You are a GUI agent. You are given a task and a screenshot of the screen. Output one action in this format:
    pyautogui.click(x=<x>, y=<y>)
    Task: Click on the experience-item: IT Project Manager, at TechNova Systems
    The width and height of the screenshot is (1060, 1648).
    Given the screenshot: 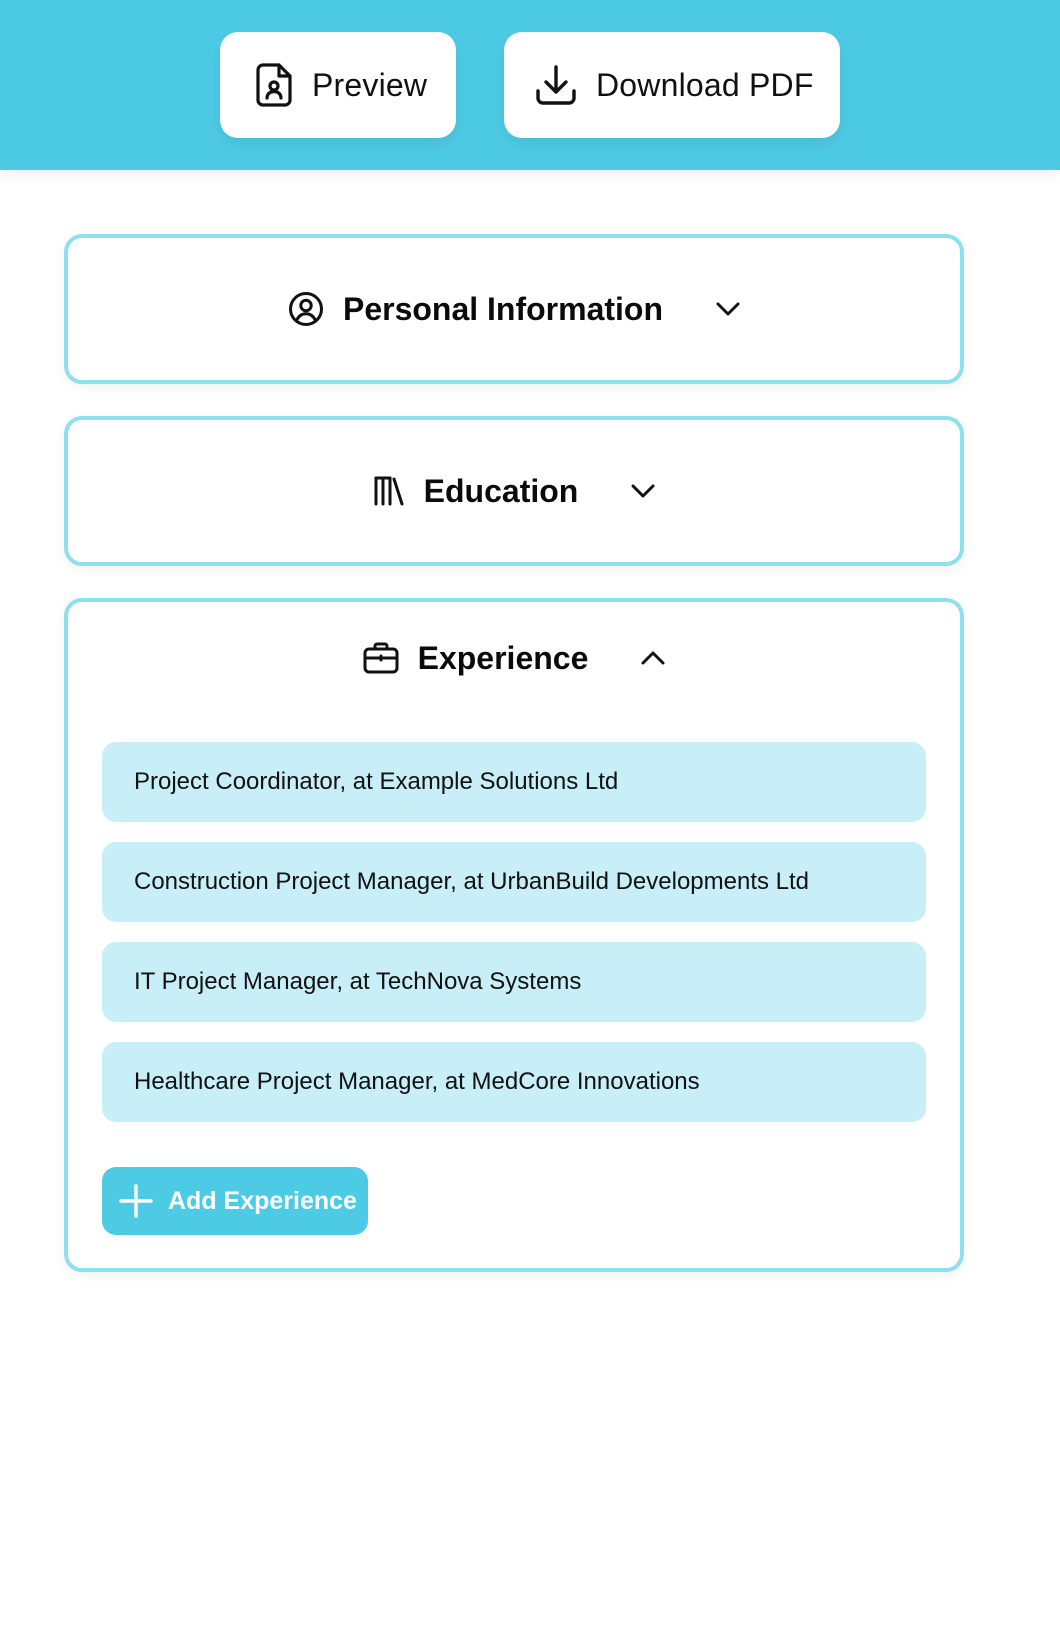 What is the action you would take?
    pyautogui.click(x=514, y=982)
    